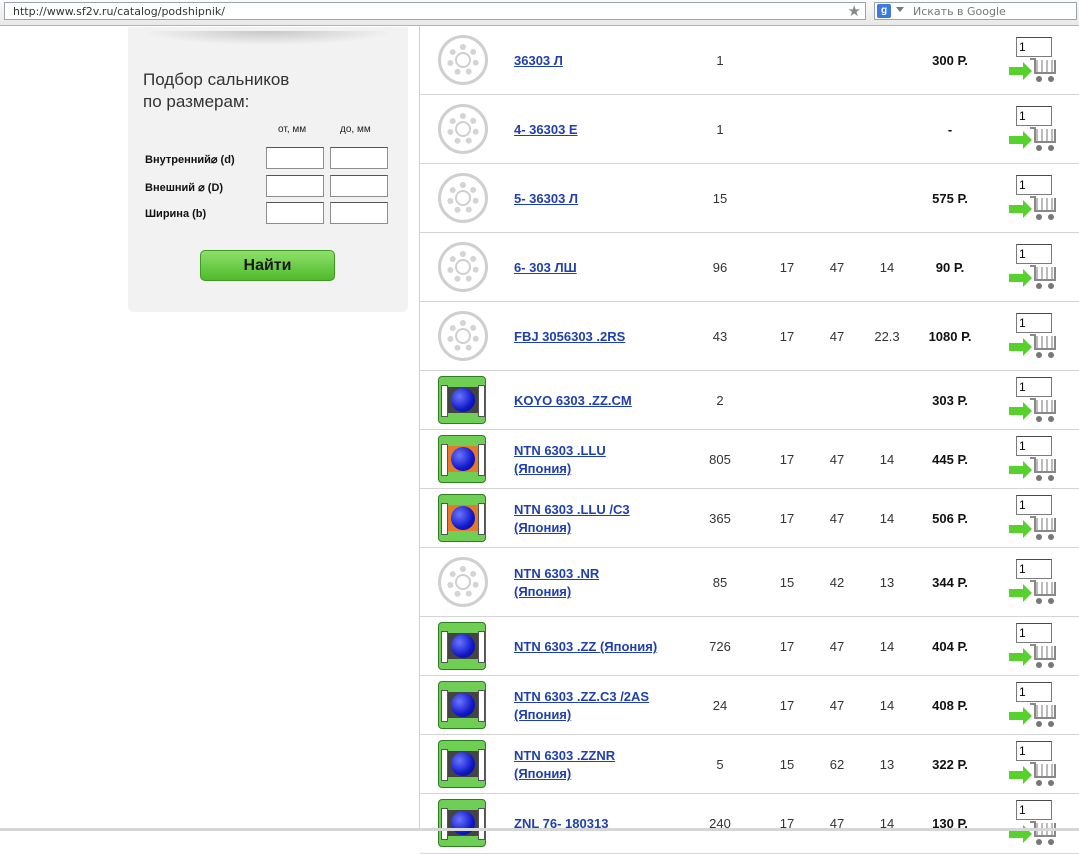 The width and height of the screenshot is (1079, 854). What do you see at coordinates (435, 11) in the screenshot?
I see `address-bar: http://www.sf2v.ru/catalog/podshipnik/ ★` at bounding box center [435, 11].